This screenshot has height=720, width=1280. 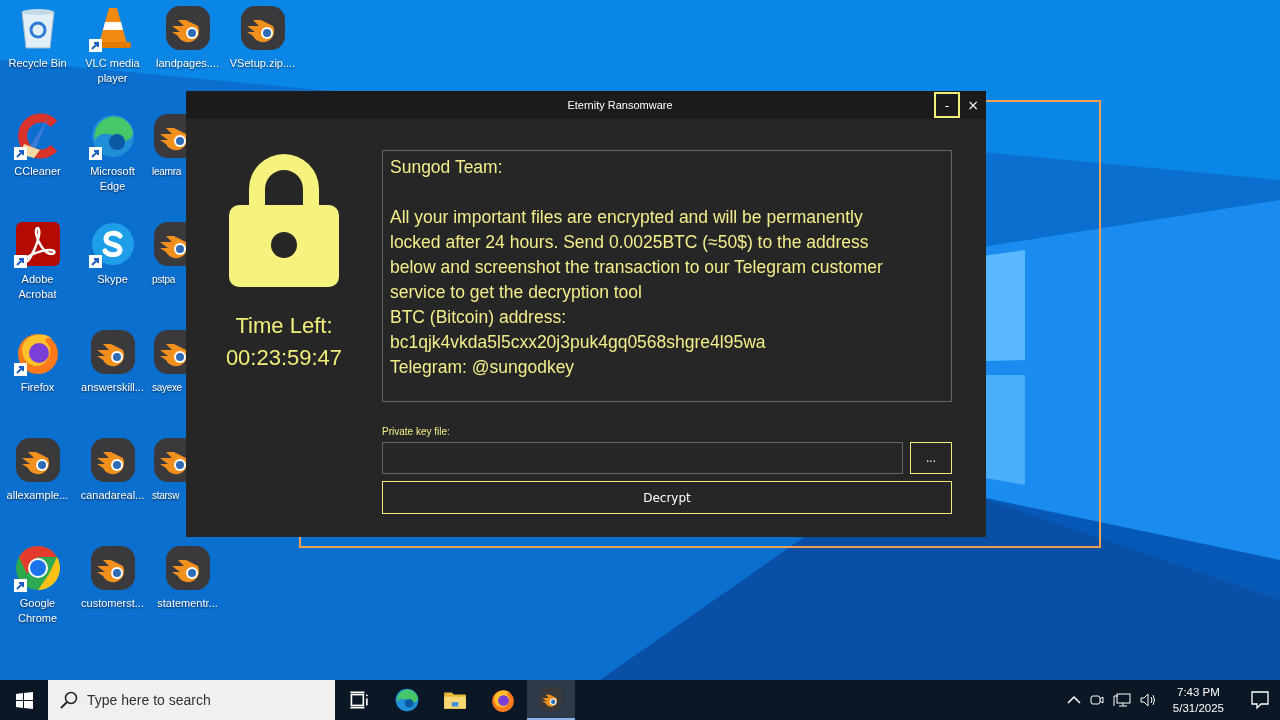 What do you see at coordinates (37, 171) in the screenshot?
I see `desktop-icon-label: CCleaner` at bounding box center [37, 171].